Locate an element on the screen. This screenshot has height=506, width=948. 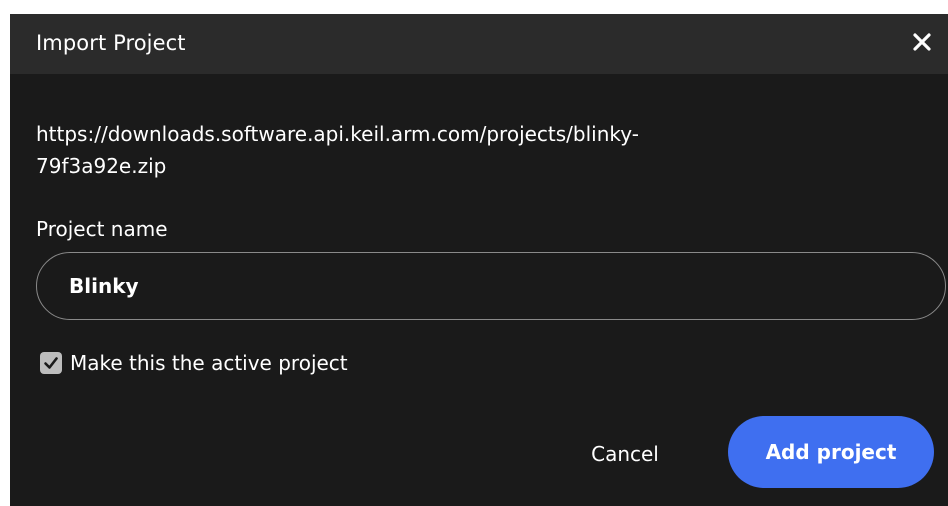
dialog-title: Import Project is located at coordinates (111, 43).